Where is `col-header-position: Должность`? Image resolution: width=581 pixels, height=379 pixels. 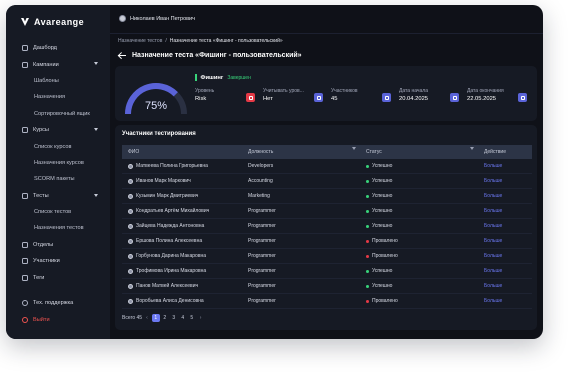 col-header-position: Должность is located at coordinates (303, 151).